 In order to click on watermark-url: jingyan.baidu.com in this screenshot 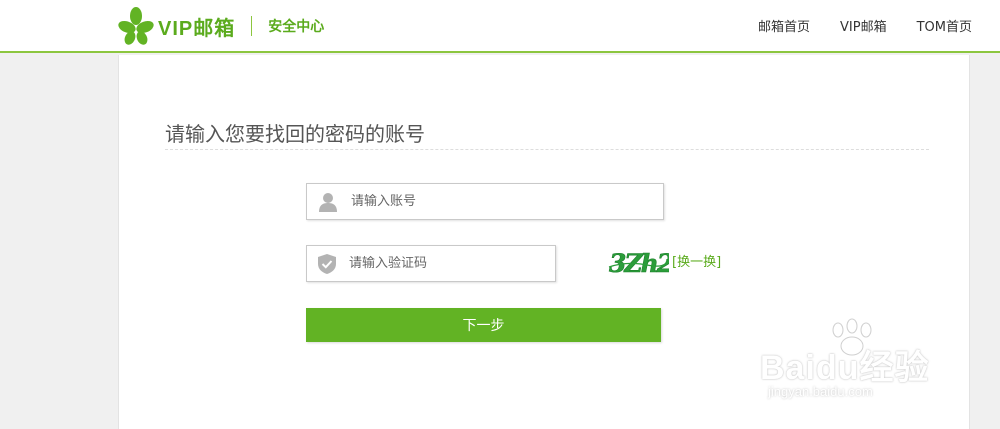, I will do `click(820, 391)`.